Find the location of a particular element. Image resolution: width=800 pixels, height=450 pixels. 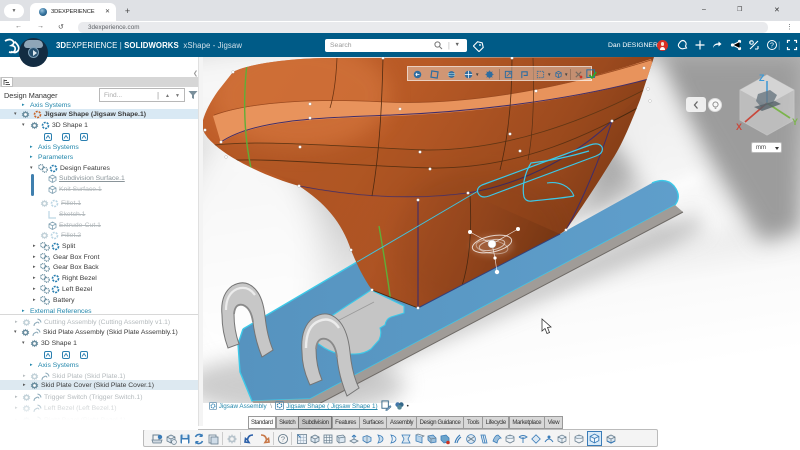

svg-text: Z is located at coordinates (762, 78).